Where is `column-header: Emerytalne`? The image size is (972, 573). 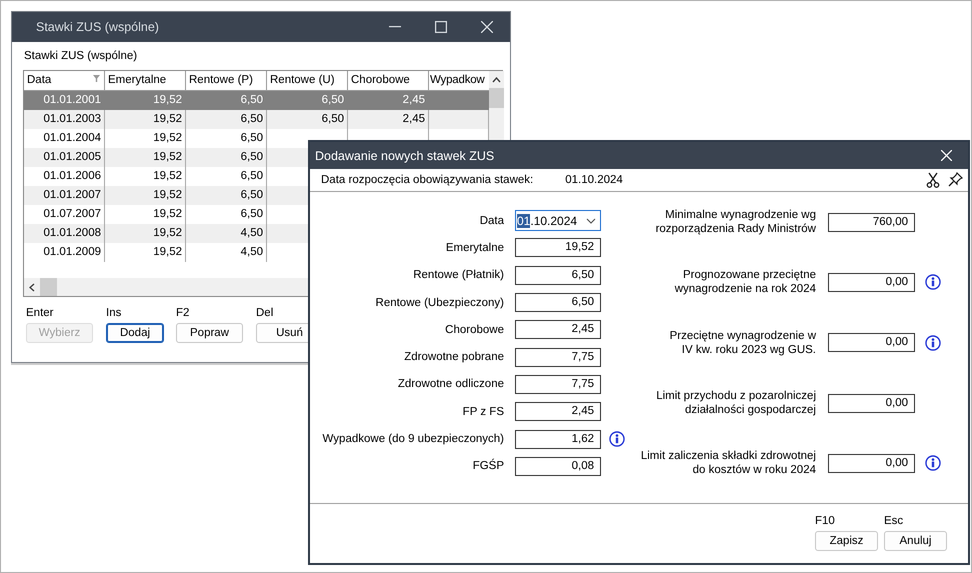
column-header: Emerytalne is located at coordinates (137, 80).